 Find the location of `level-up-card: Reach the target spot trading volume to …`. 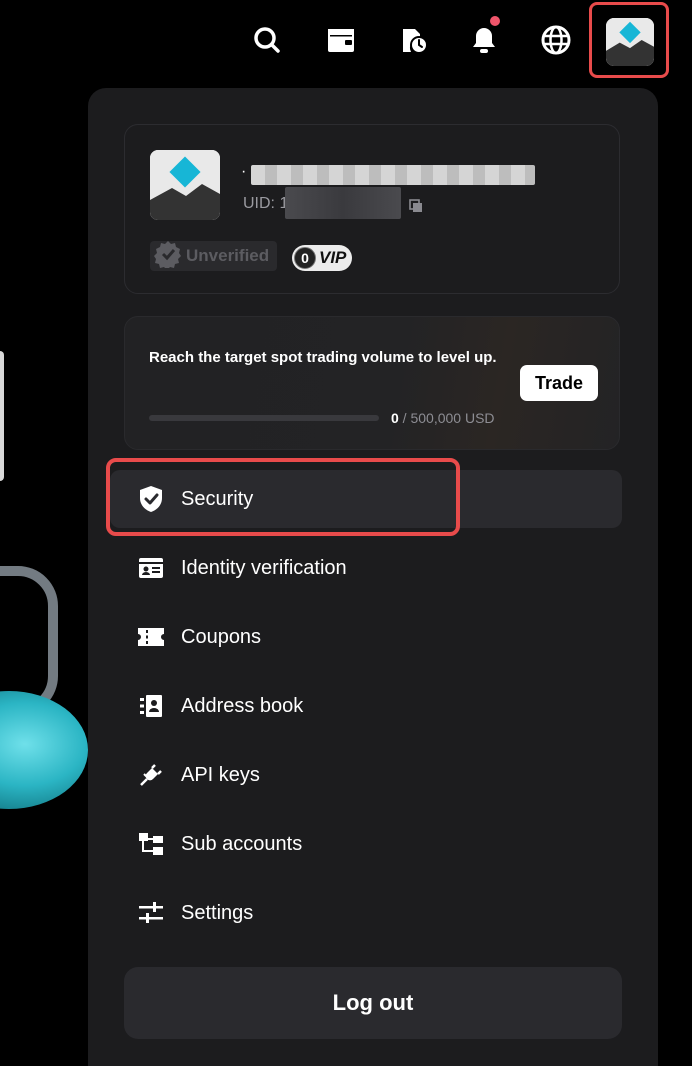

level-up-card: Reach the target spot trading volume to … is located at coordinates (372, 383).